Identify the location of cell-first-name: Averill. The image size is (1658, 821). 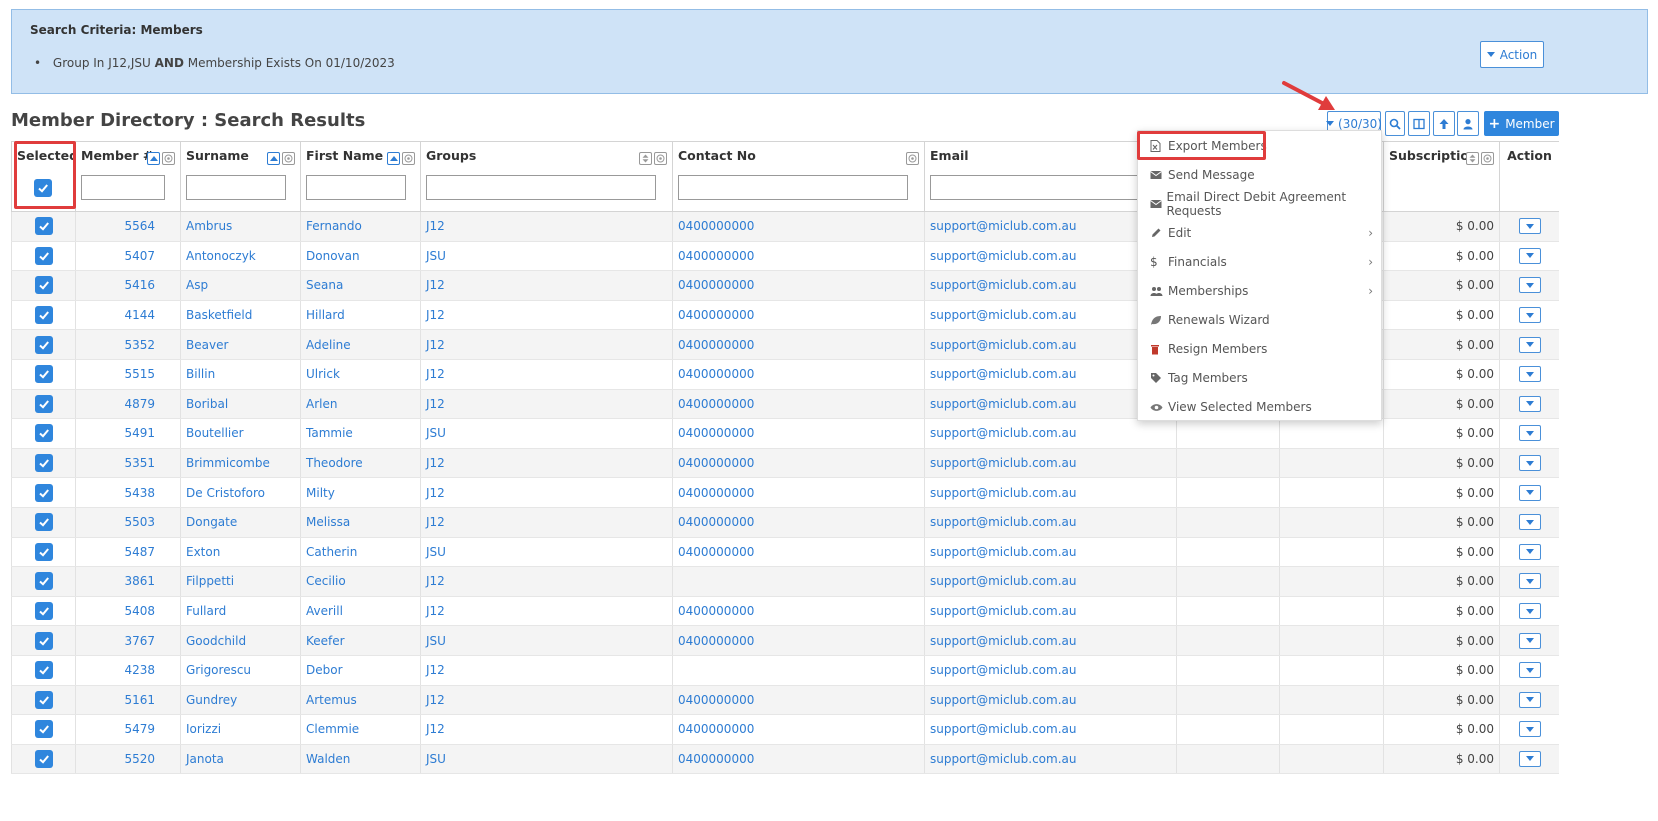
(360, 611).